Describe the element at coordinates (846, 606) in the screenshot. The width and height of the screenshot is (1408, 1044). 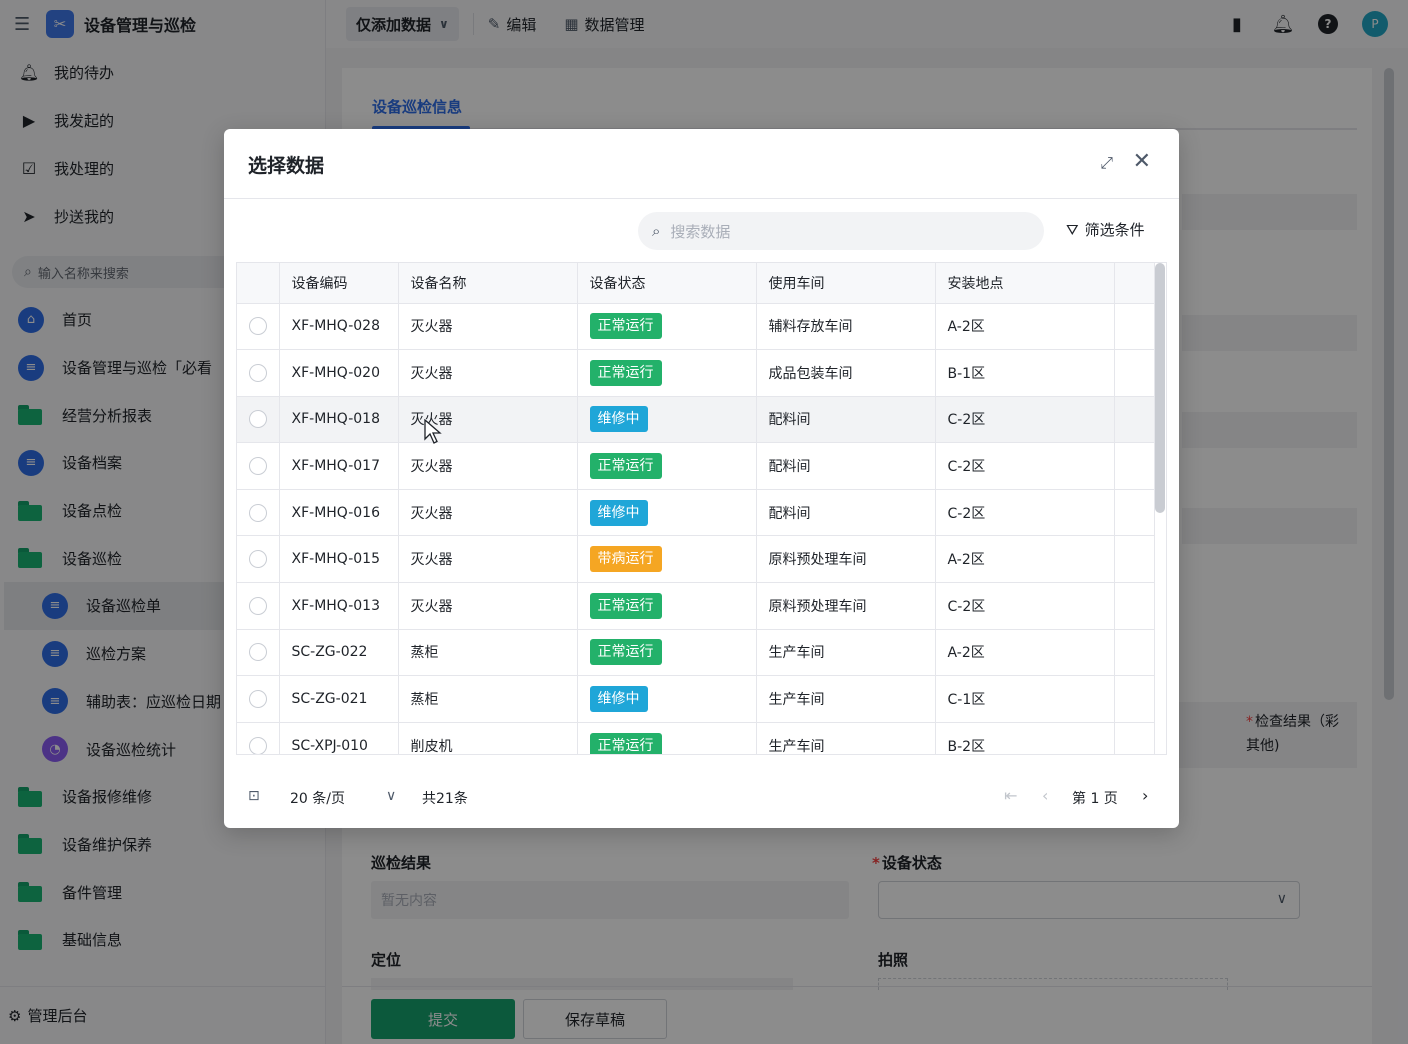
I see `workshop-cell: 原料预处理车间` at that location.